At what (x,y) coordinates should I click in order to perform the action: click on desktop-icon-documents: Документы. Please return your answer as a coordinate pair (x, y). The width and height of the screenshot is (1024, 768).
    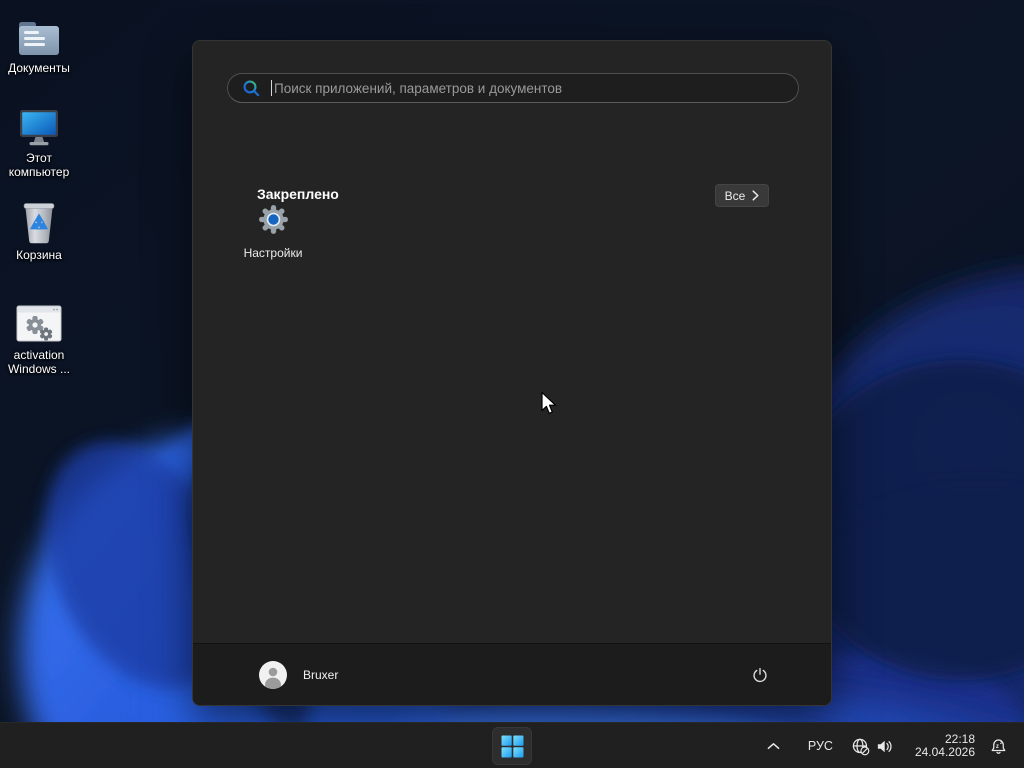
    Looking at the image, I should click on (39, 43).